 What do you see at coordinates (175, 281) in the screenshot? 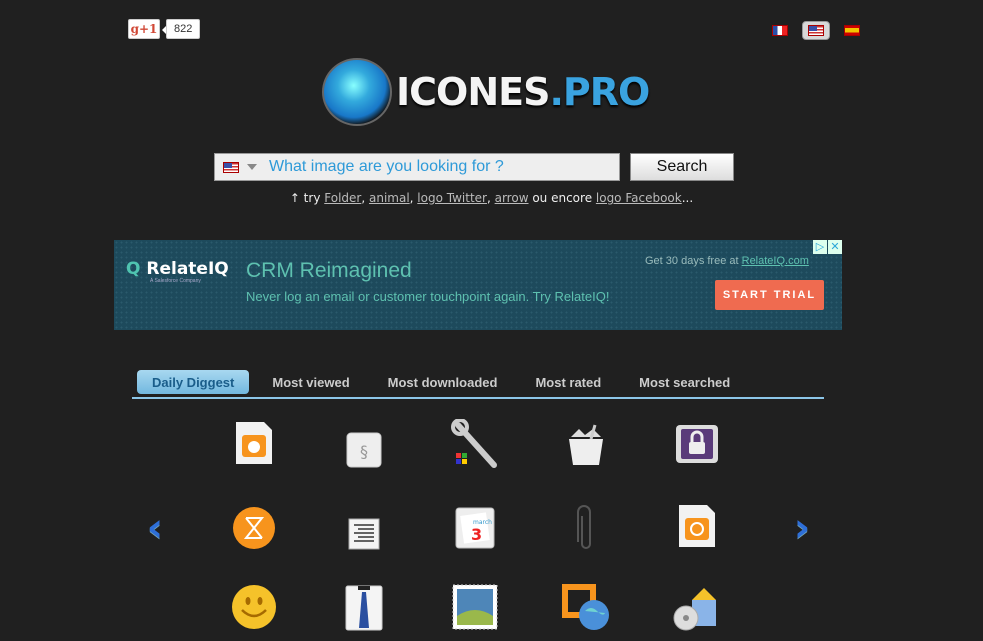
I see `ad-brand-sub: A Salesforce Company` at bounding box center [175, 281].